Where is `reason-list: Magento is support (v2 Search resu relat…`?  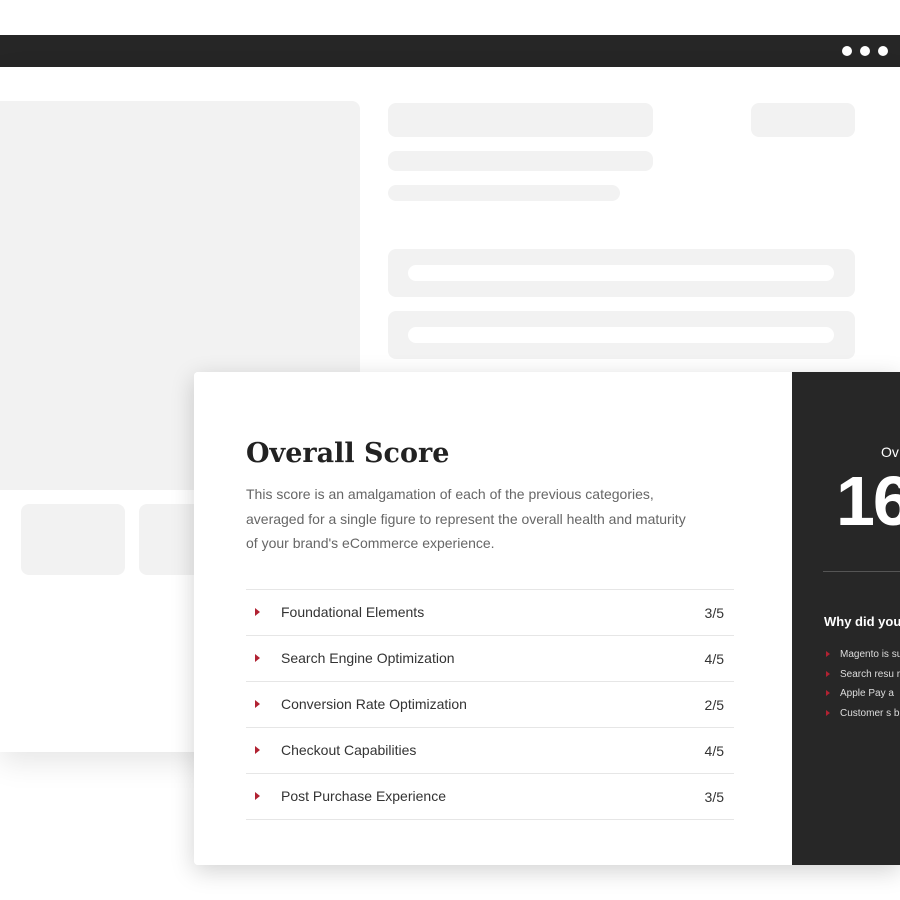 reason-list: Magento is support (v2 Search resu relat… is located at coordinates (862, 684).